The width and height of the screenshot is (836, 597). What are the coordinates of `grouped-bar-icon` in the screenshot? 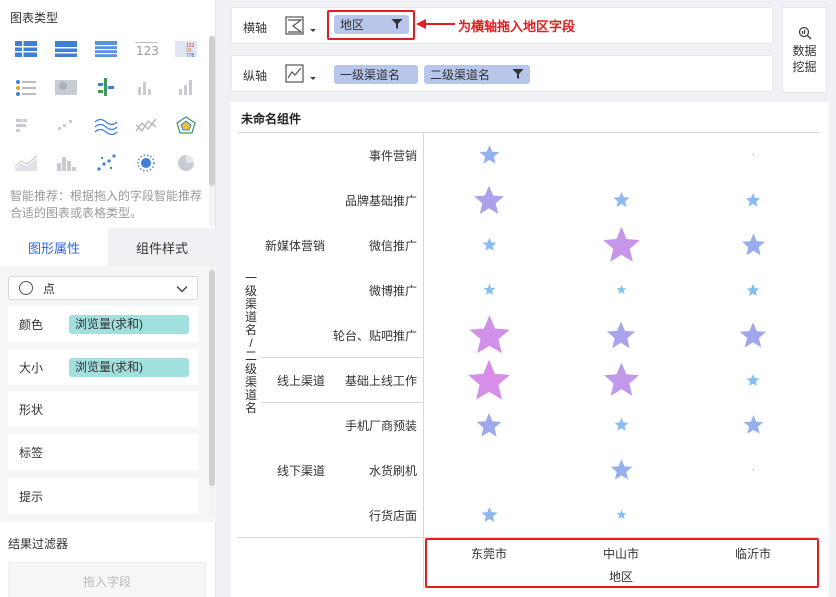 It's located at (26, 125).